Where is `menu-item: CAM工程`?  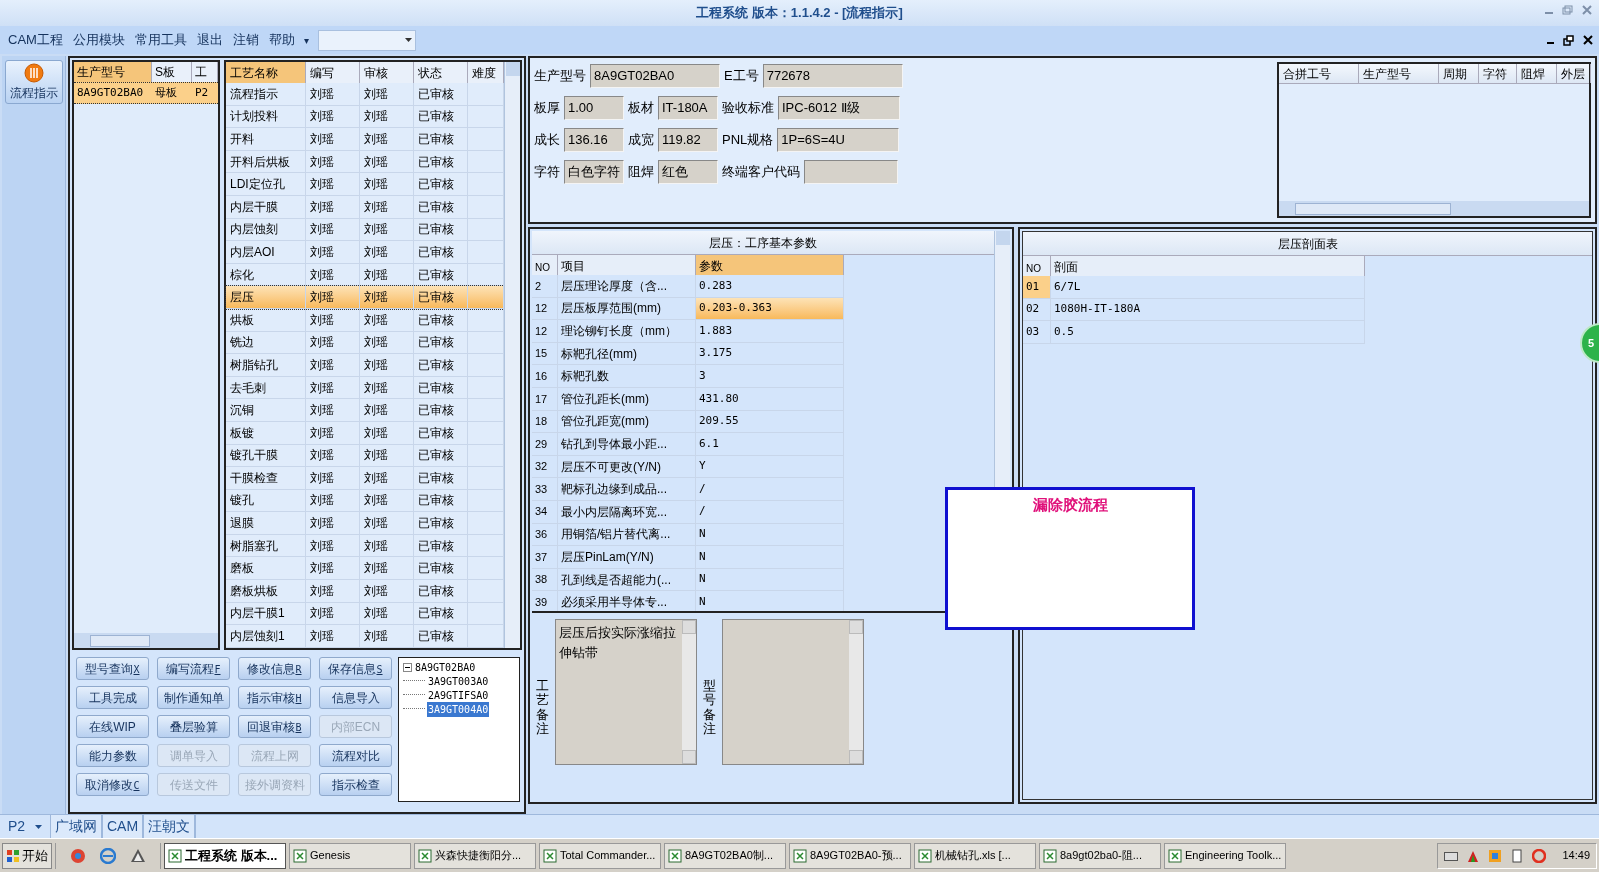
menu-item: CAM工程 is located at coordinates (35, 40).